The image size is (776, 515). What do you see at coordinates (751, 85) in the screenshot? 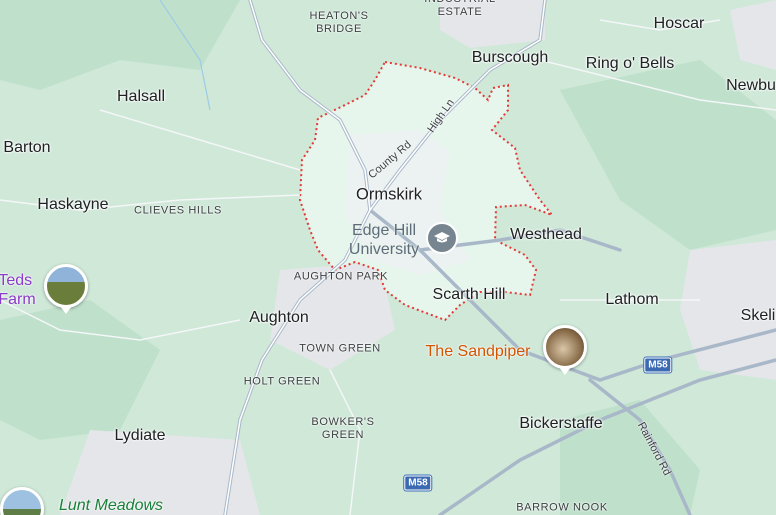
I see `label-newburgh: Newbu` at bounding box center [751, 85].